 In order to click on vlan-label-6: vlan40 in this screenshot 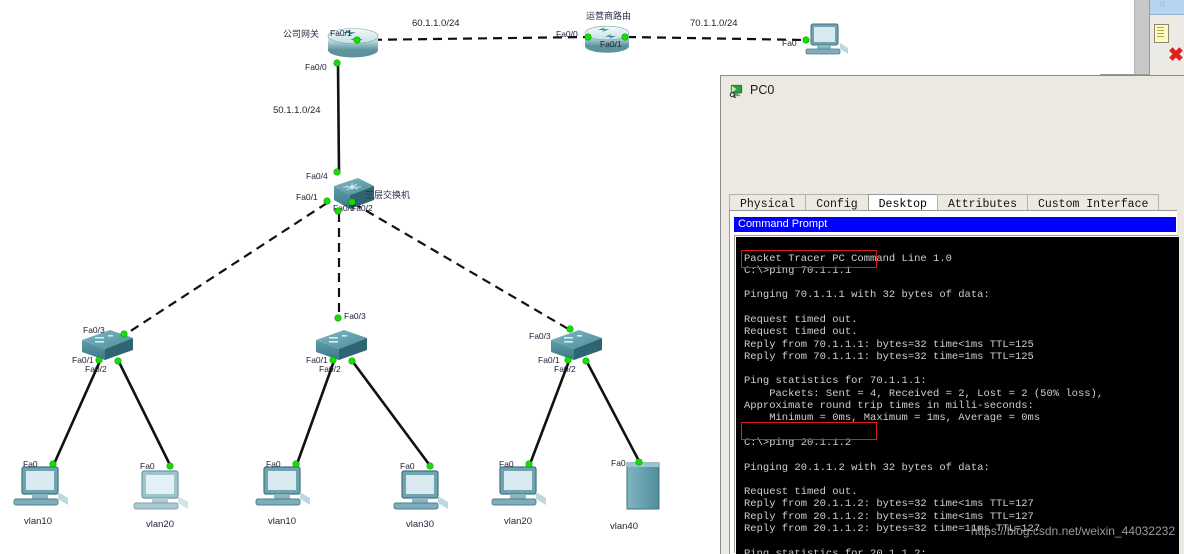, I will do `click(624, 526)`.